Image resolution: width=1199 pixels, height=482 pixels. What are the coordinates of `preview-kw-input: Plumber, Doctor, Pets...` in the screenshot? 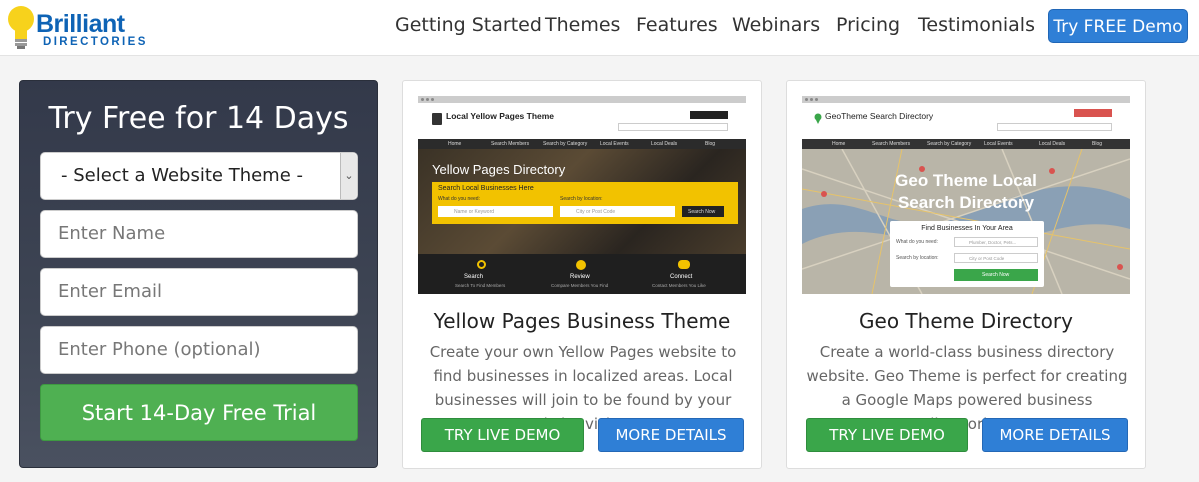 It's located at (996, 242).